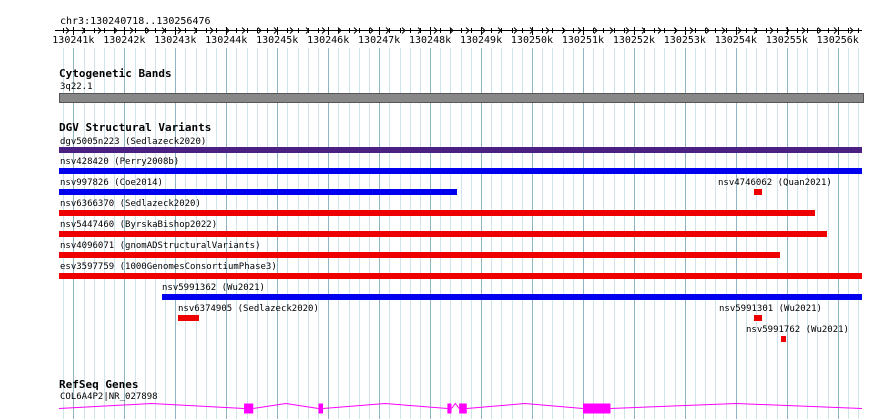  What do you see at coordinates (770, 309) in the screenshot?
I see `dgv-feature-label: nsv5991301 (Wu2021)` at bounding box center [770, 309].